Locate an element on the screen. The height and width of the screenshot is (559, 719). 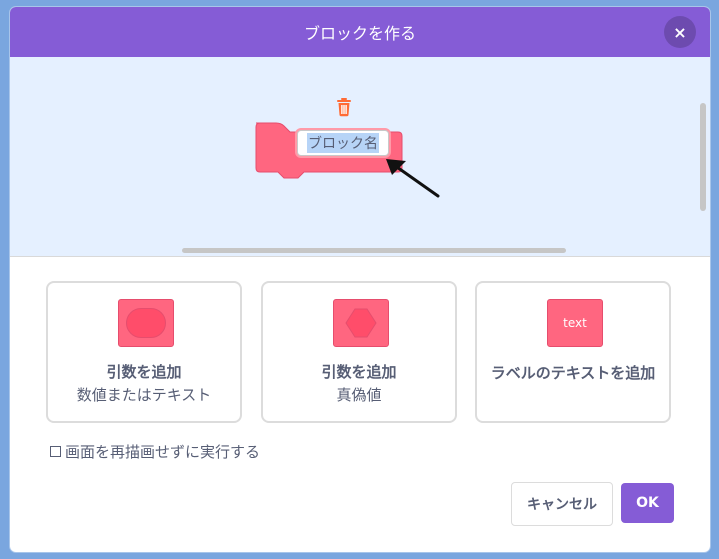
ok-button: OK is located at coordinates (647, 503).